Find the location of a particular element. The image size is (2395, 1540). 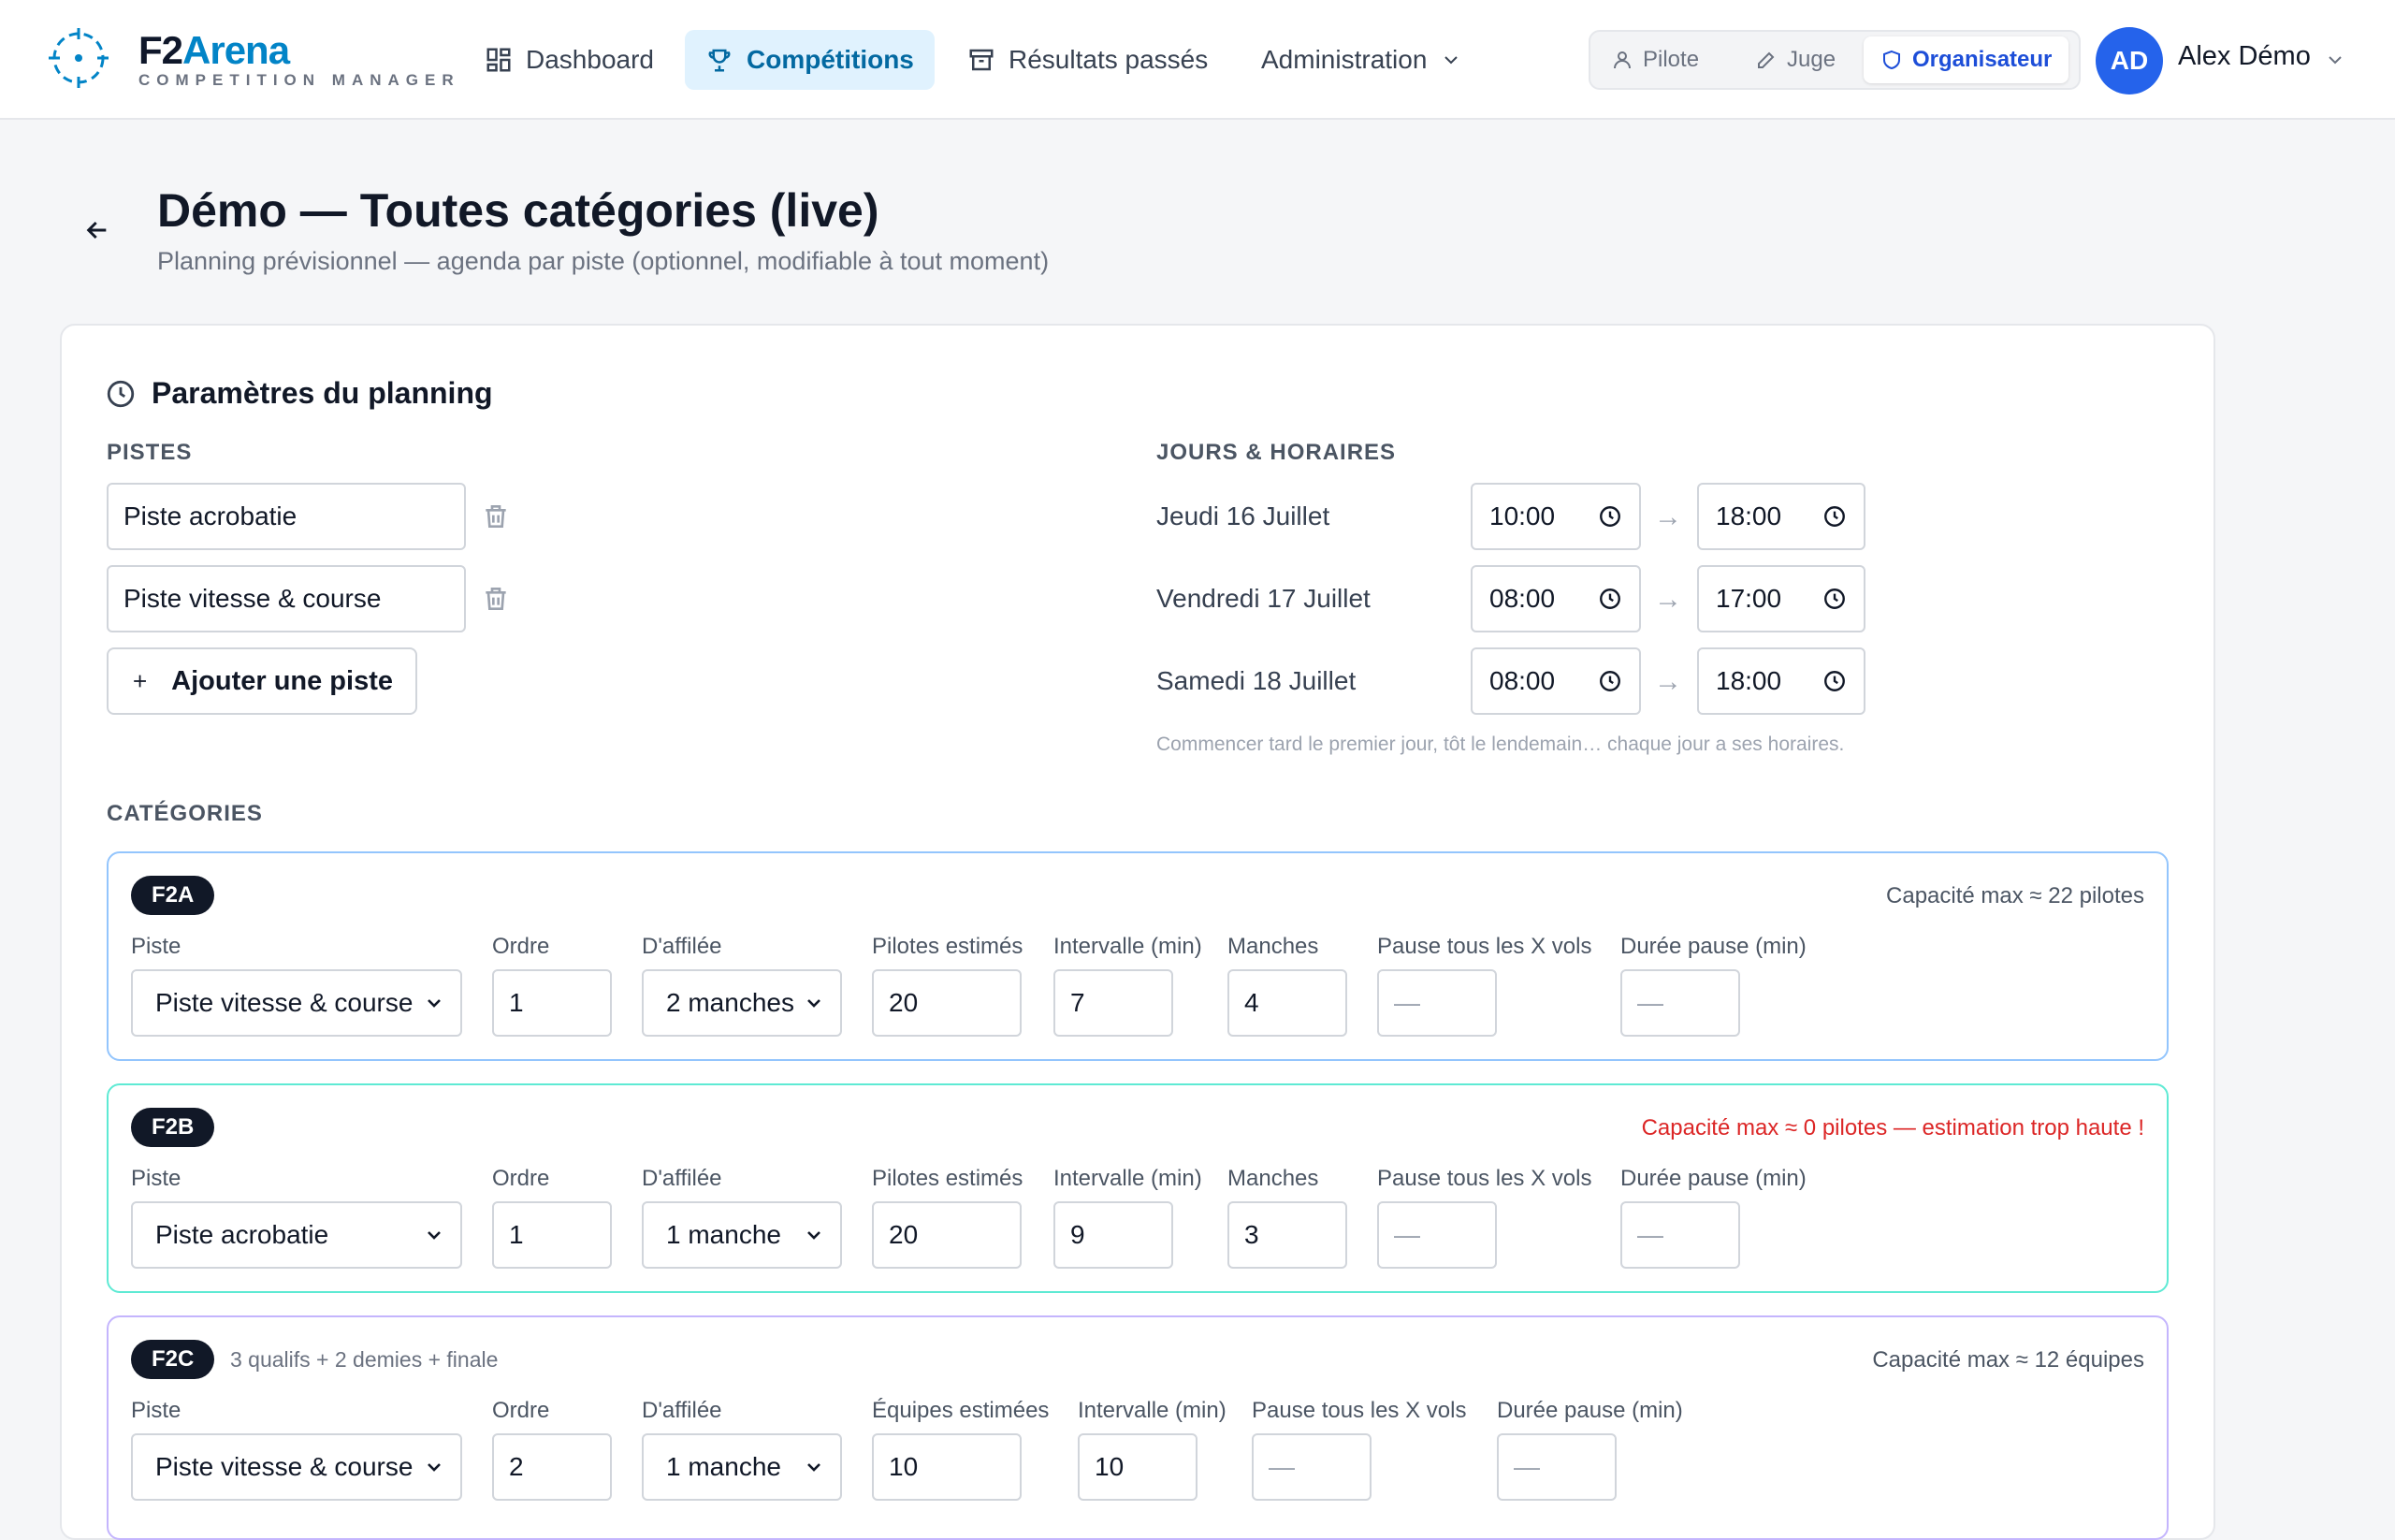

nav-dashboard: Dashboard is located at coordinates (569, 60).